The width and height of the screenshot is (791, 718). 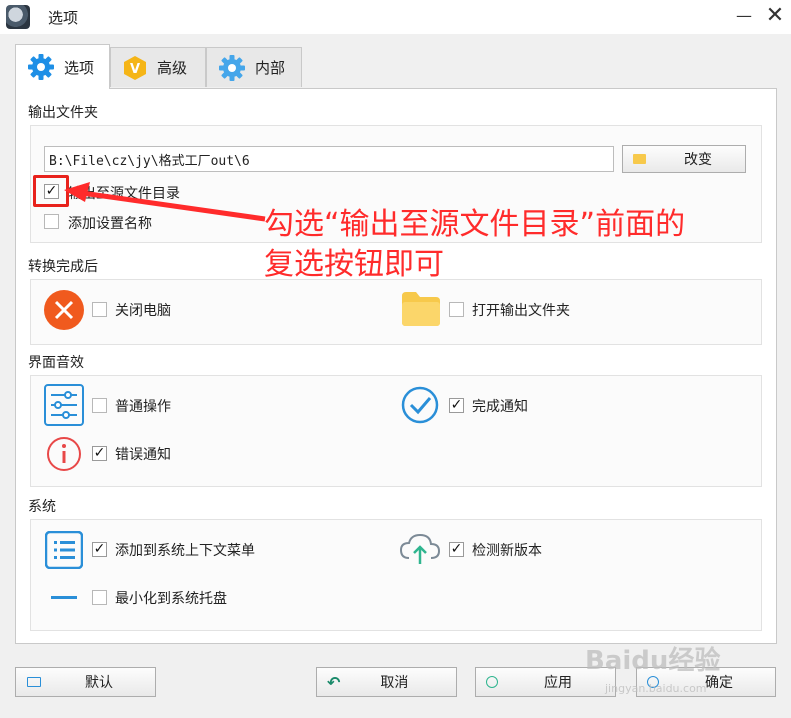 I want to click on section-title-sound: 界面音效, so click(x=56, y=363).